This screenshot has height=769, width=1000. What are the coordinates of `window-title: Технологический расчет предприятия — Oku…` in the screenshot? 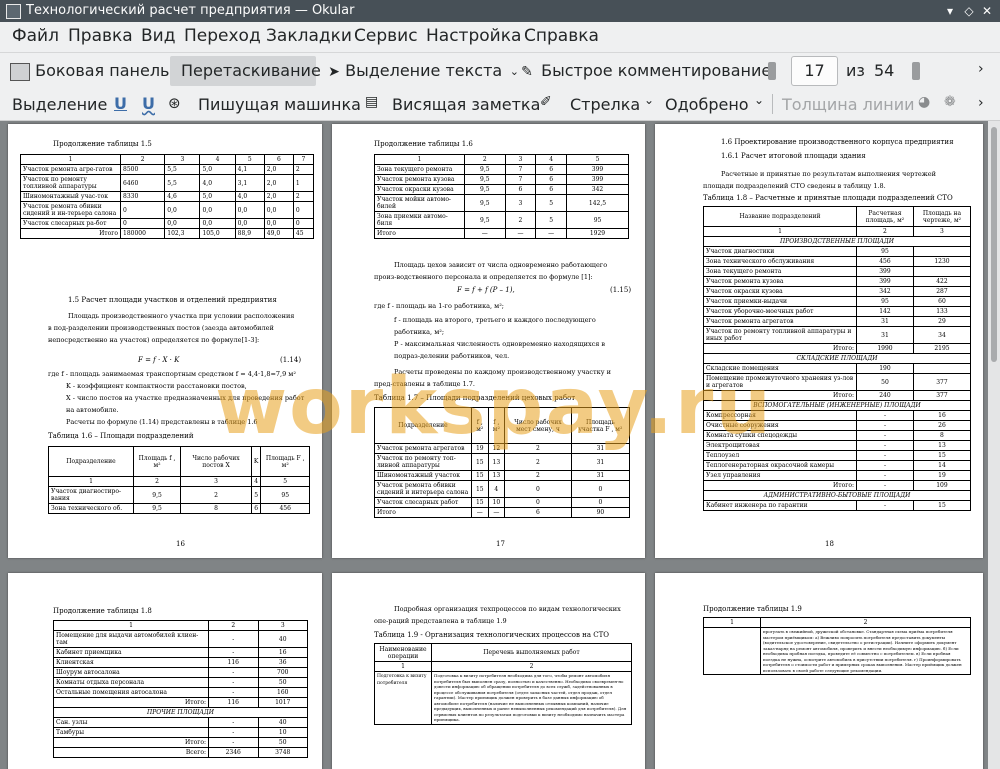 It's located at (190, 10).